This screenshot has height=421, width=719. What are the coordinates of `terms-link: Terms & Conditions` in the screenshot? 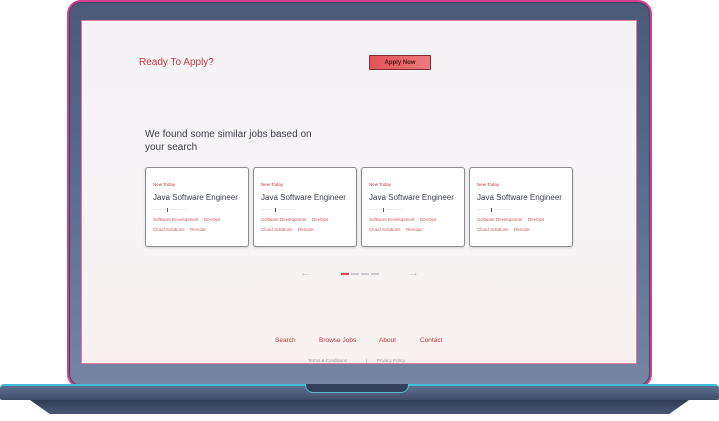 It's located at (327, 360).